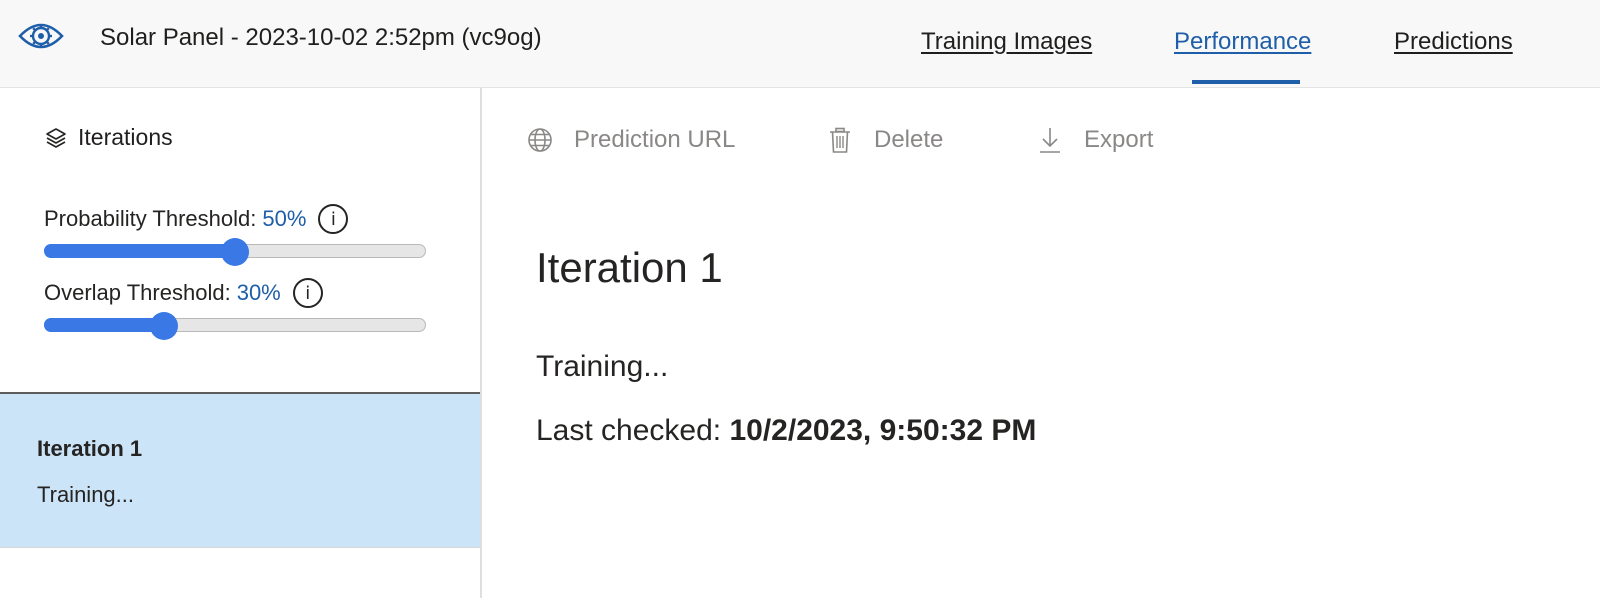 This screenshot has width=1600, height=598. I want to click on active-tab-indicator, so click(1246, 82).